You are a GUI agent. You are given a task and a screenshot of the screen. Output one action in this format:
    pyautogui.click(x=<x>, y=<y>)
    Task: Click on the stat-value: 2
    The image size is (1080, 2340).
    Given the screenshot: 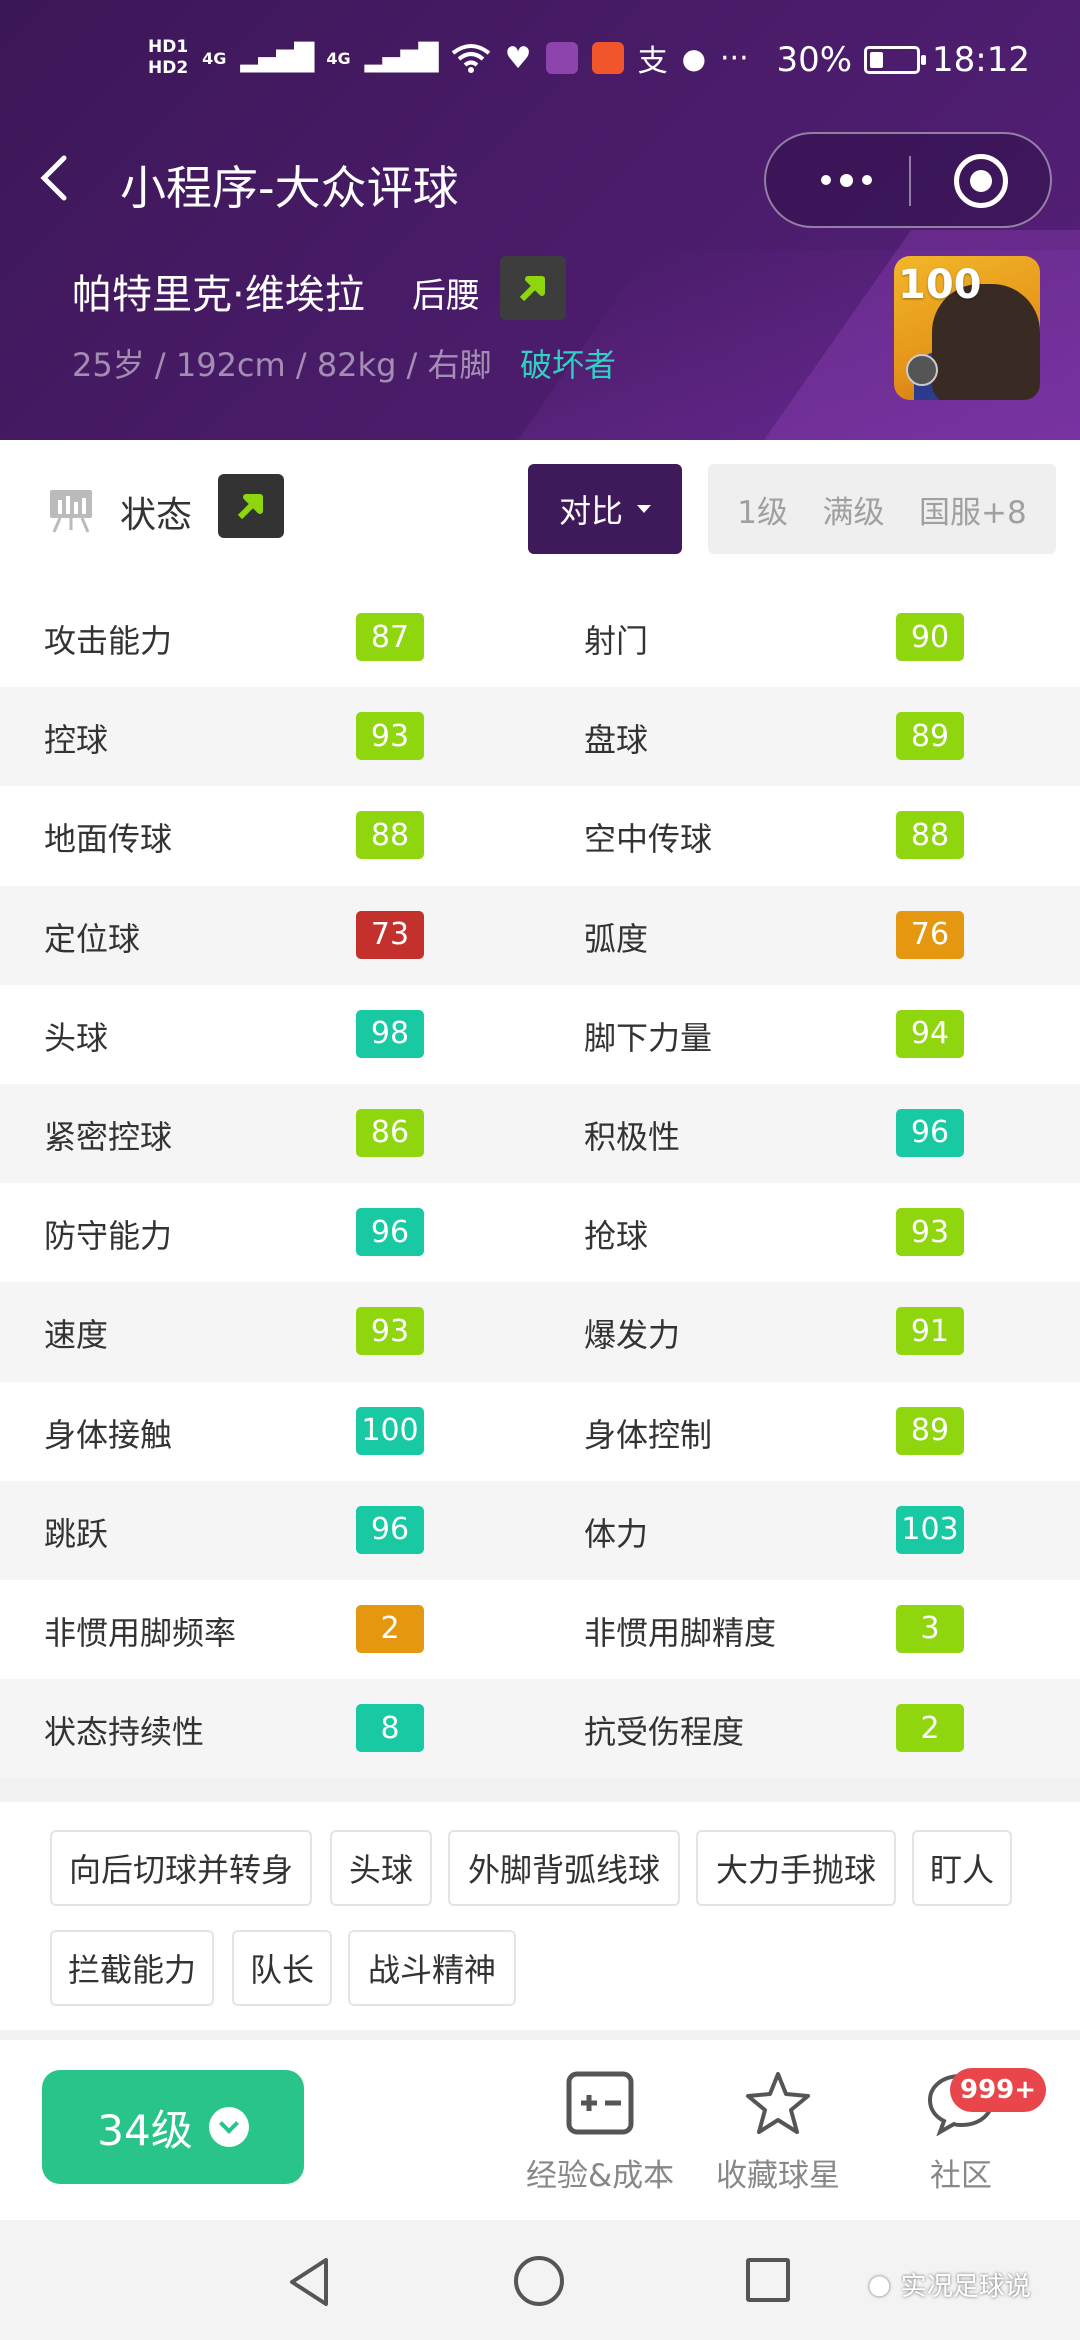 What is the action you would take?
    pyautogui.click(x=390, y=1628)
    